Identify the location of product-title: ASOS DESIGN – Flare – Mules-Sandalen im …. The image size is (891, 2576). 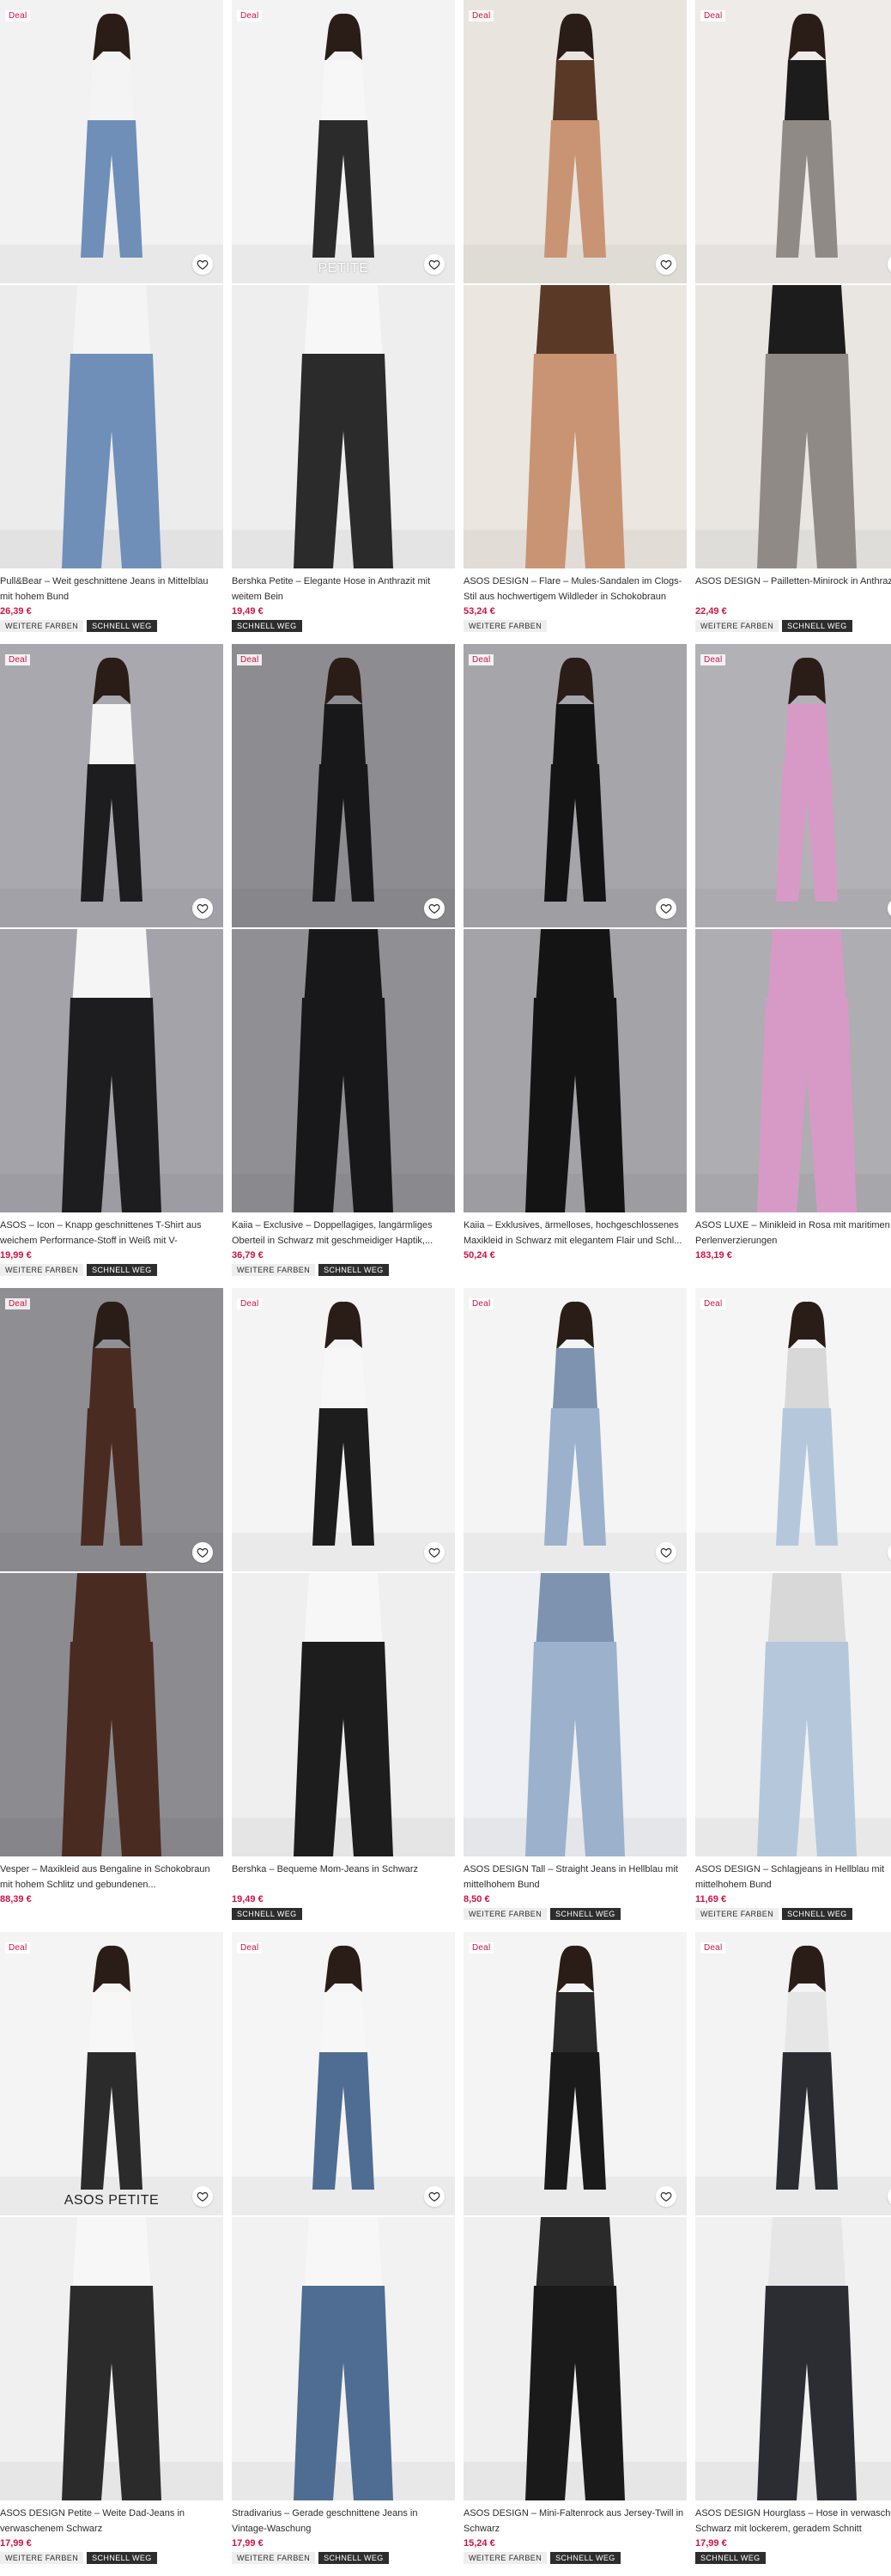
(575, 589).